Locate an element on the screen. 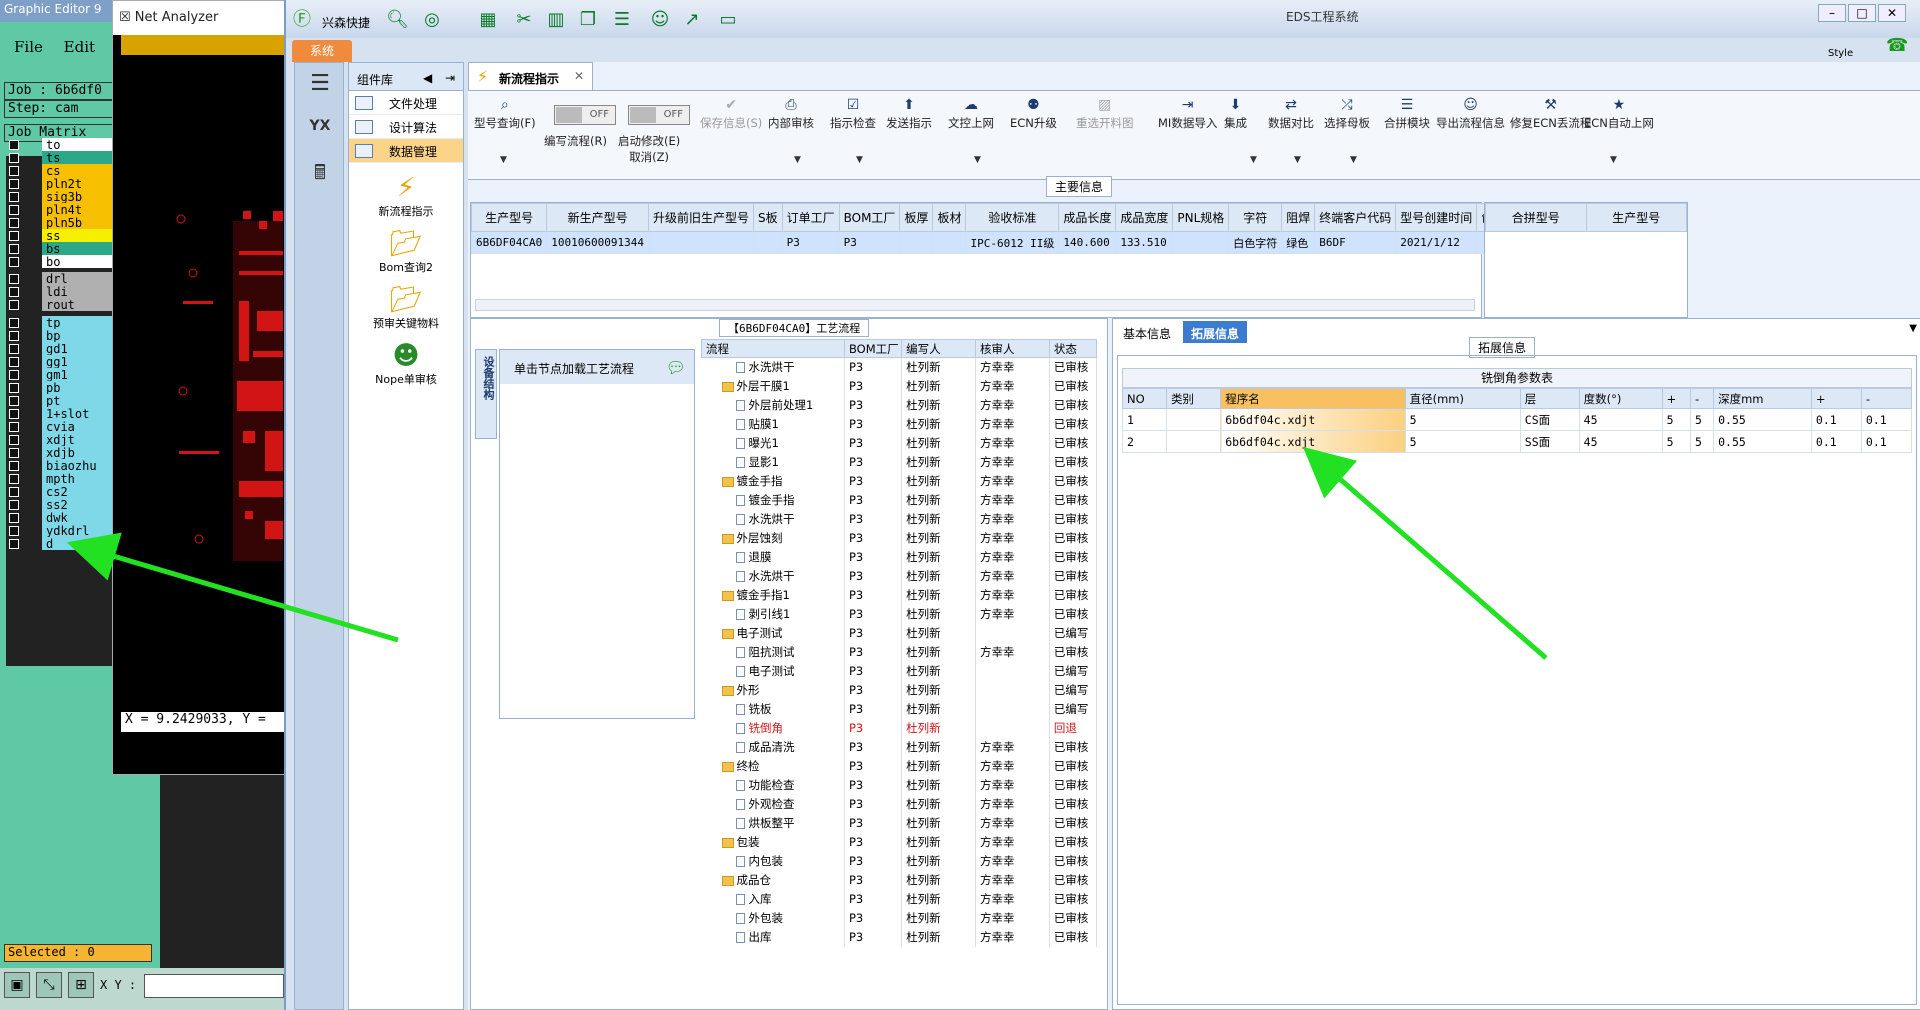  system-tab: 系统 is located at coordinates (322, 51).